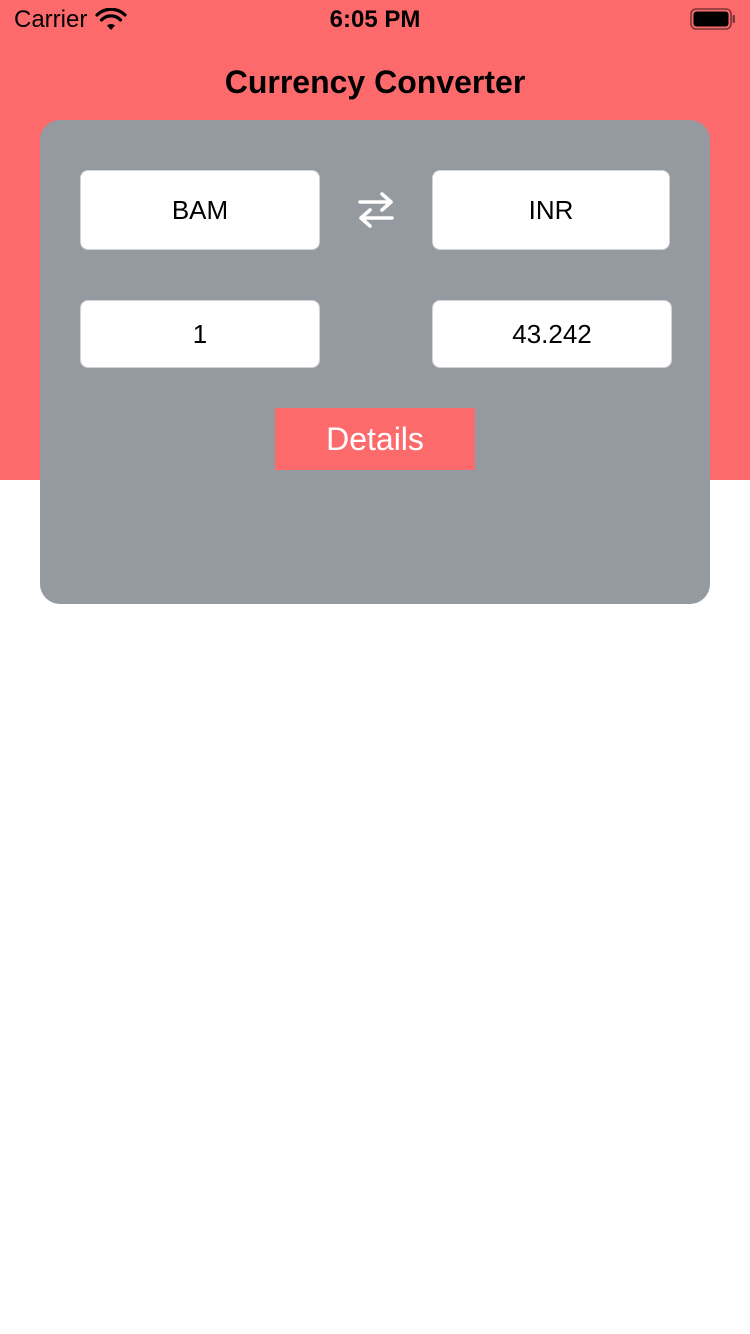 The height and width of the screenshot is (1334, 750). I want to click on amount-value: 1, so click(200, 333).